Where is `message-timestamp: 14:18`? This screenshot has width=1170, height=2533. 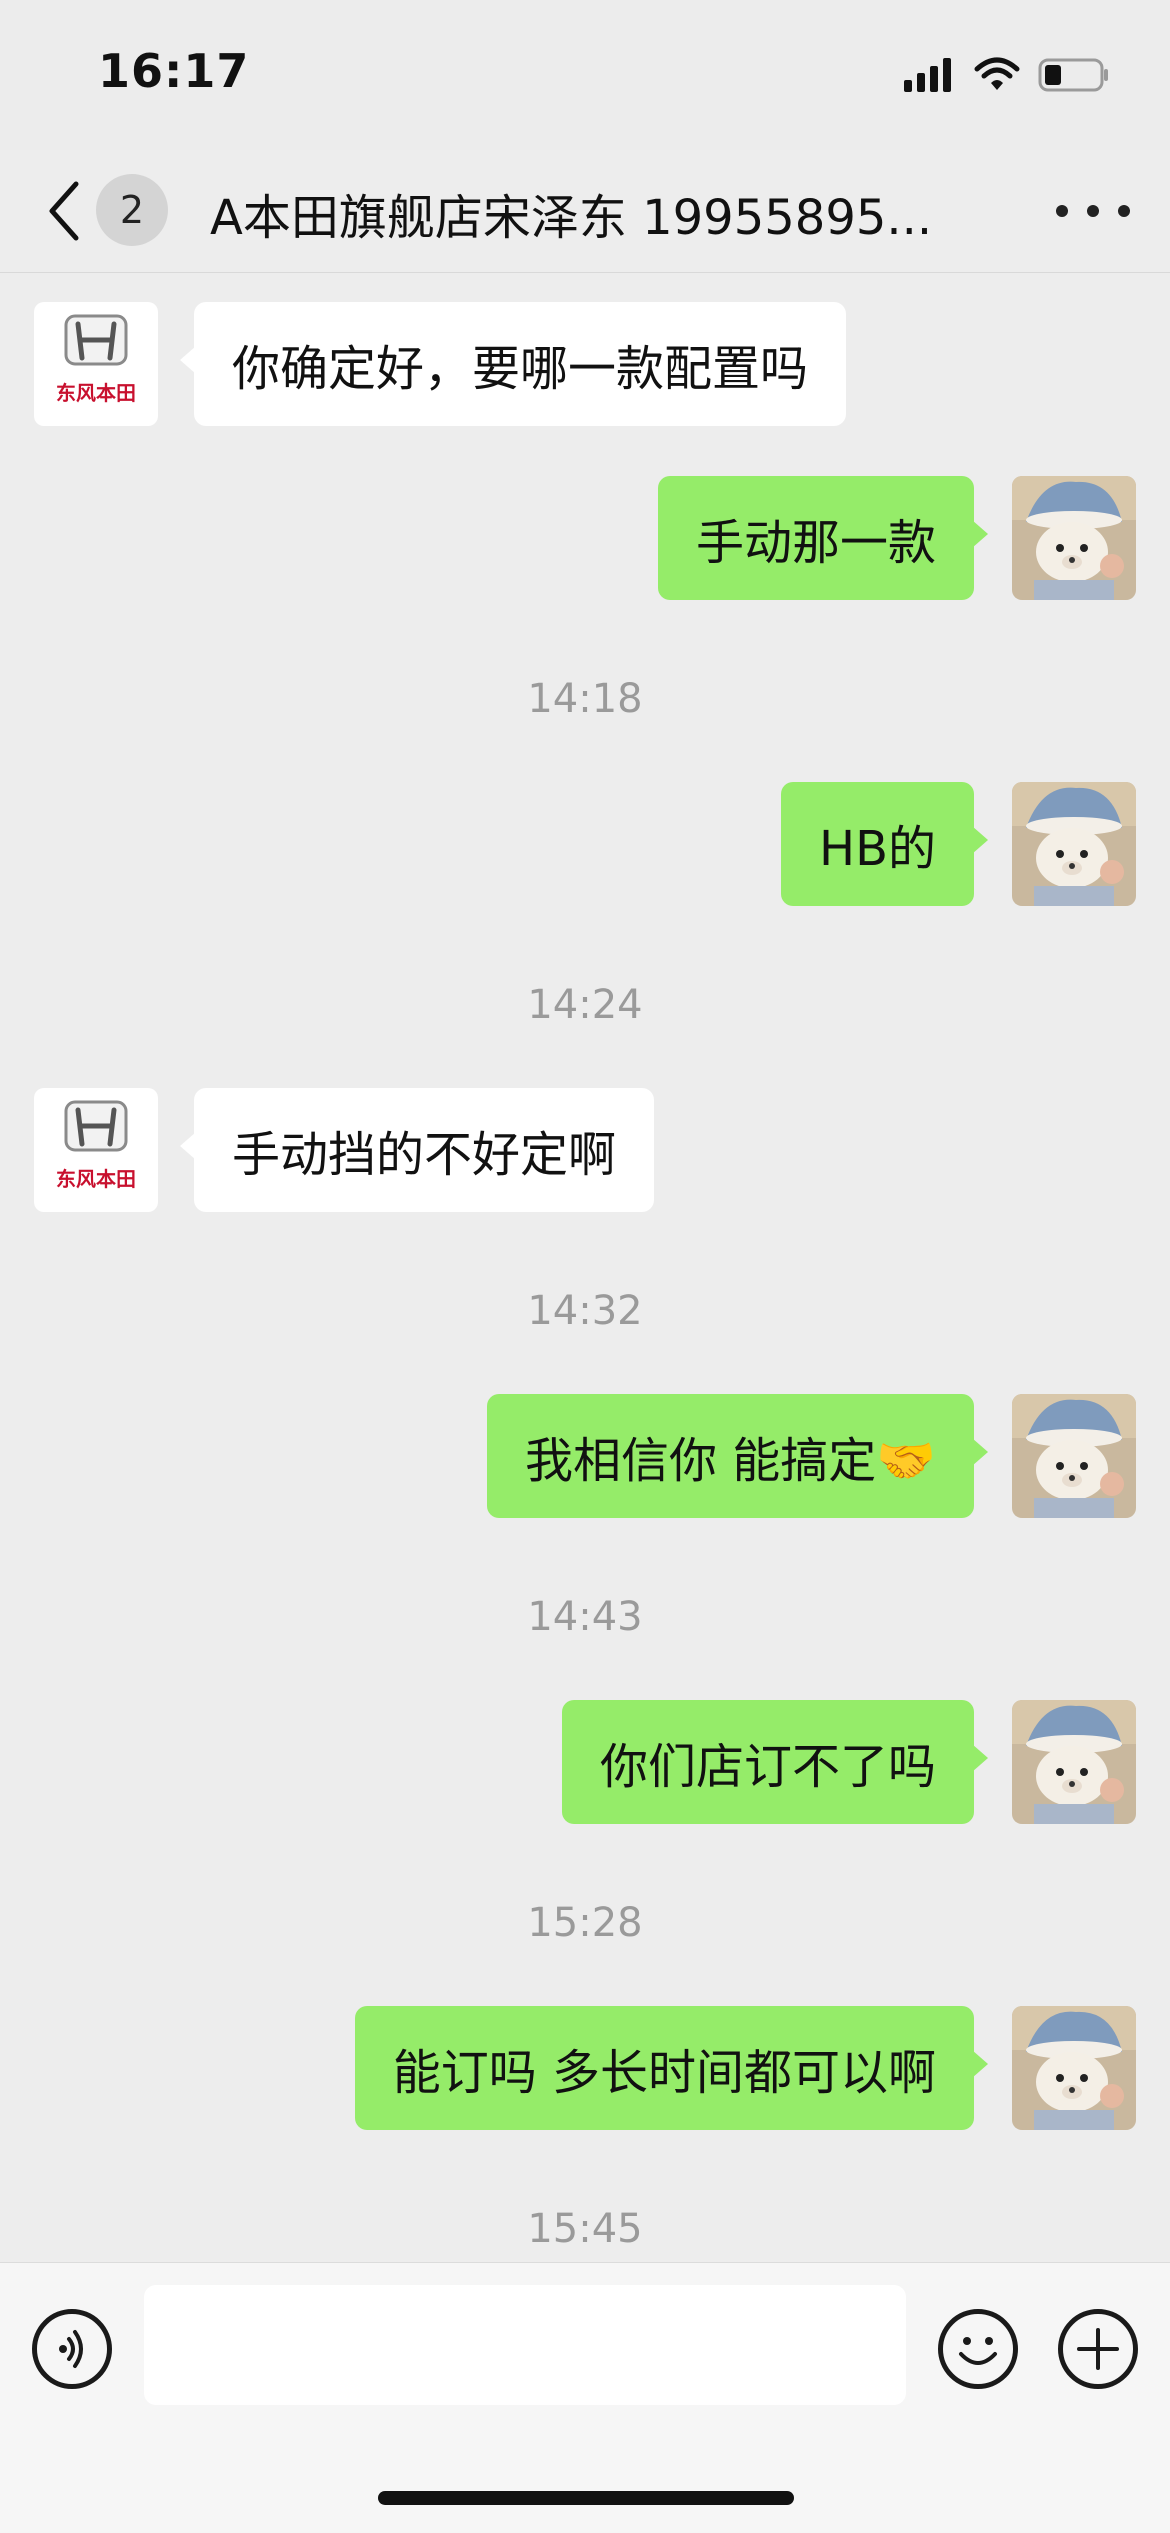 message-timestamp: 14:18 is located at coordinates (585, 699).